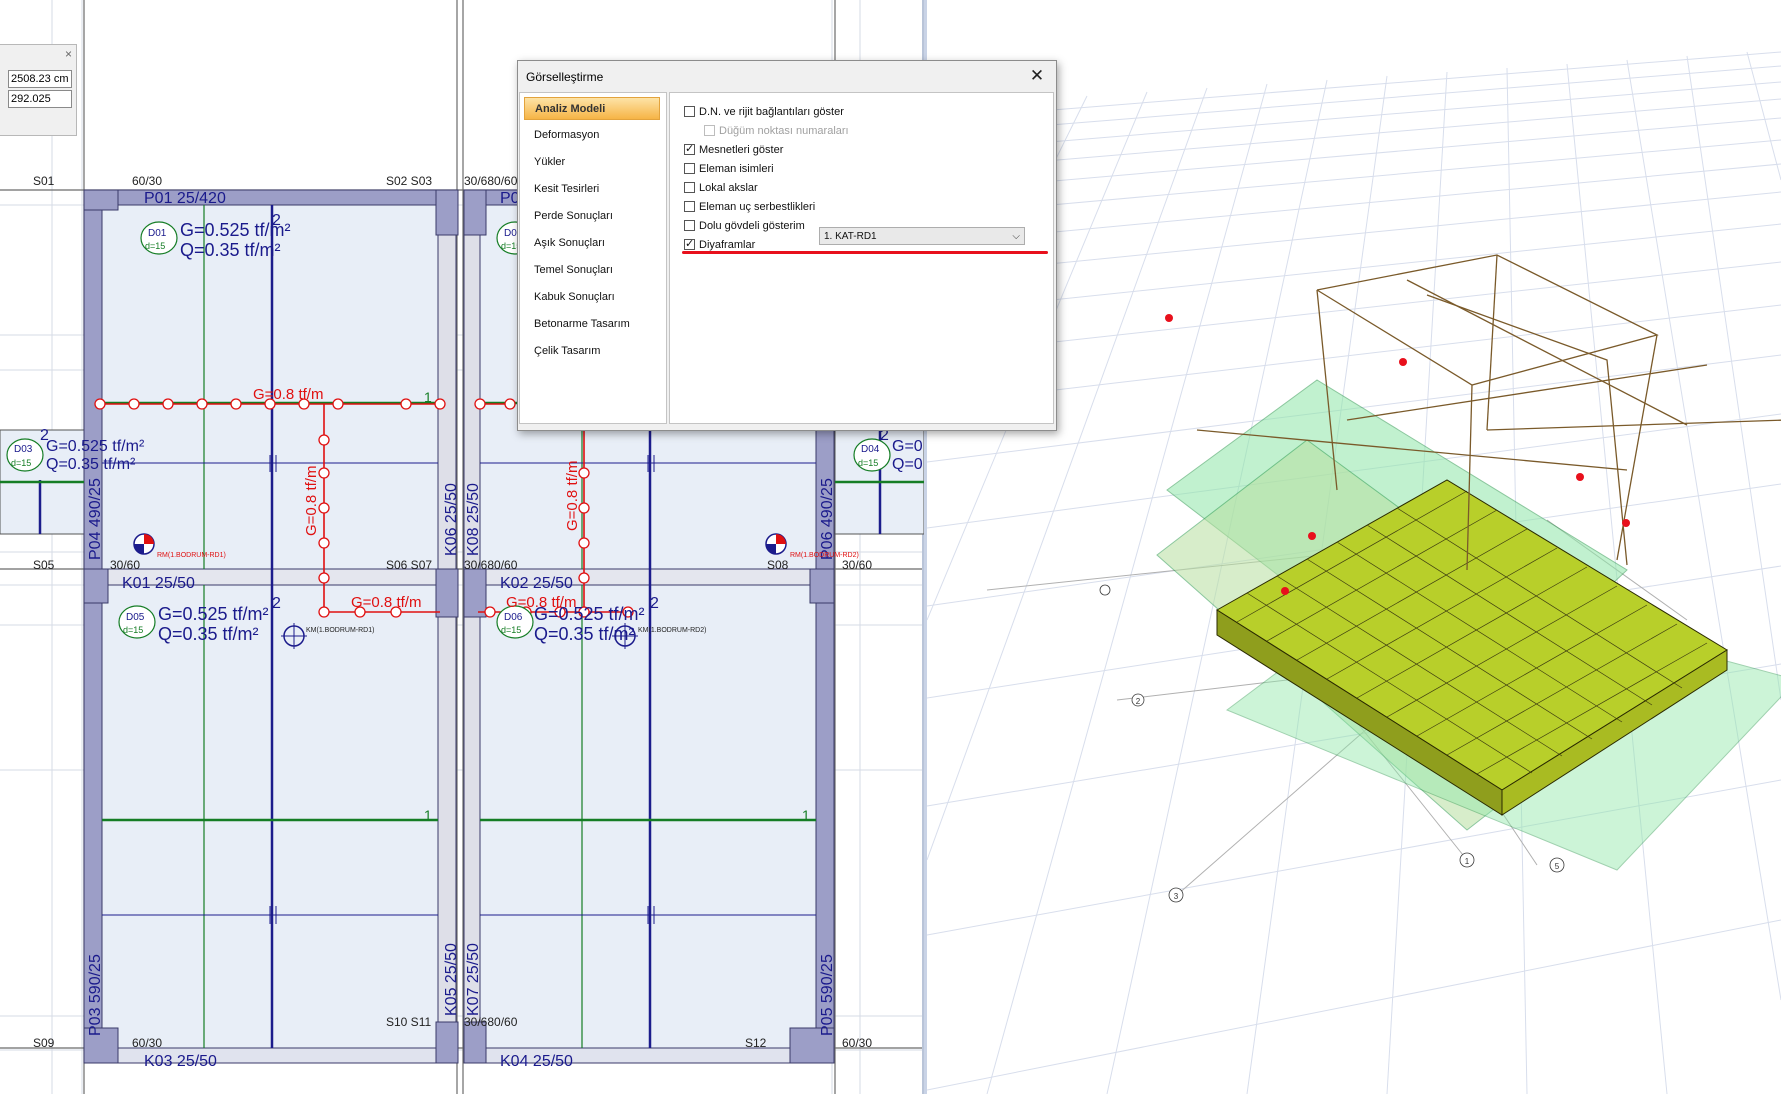 The width and height of the screenshot is (1781, 1094). Describe the element at coordinates (1176, 896) in the screenshot. I see `axis-label: 3` at that location.